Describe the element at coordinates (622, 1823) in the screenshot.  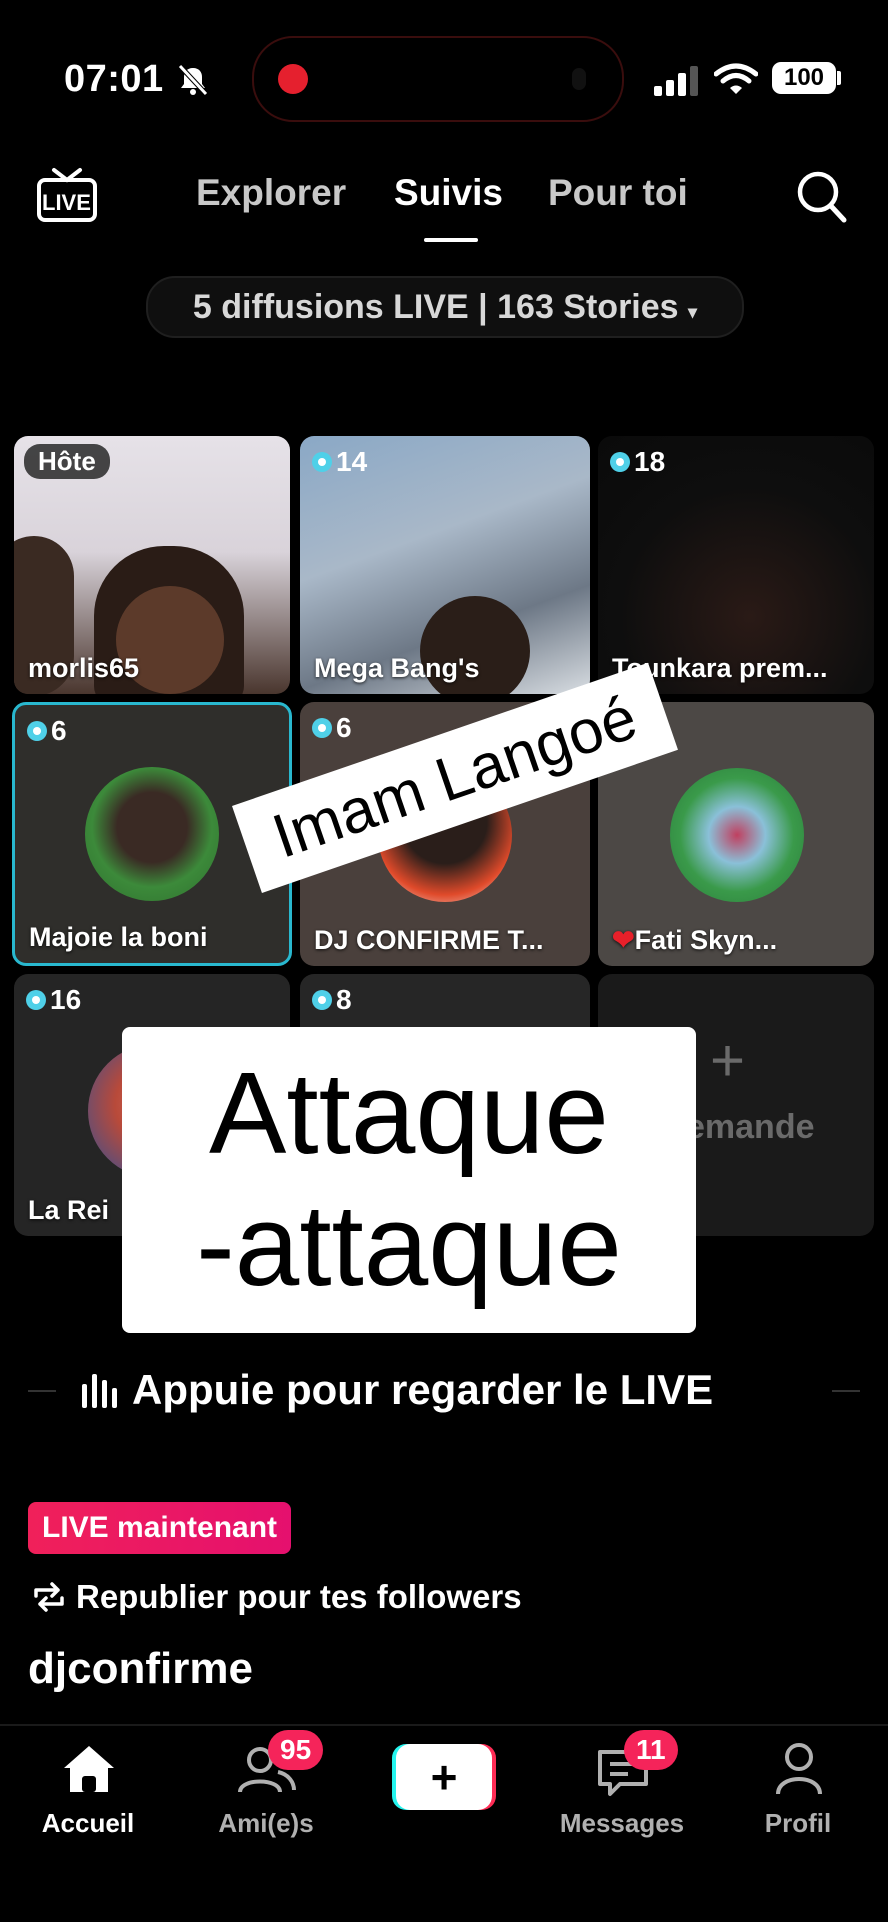
I see `tab-messages: Messages` at that location.